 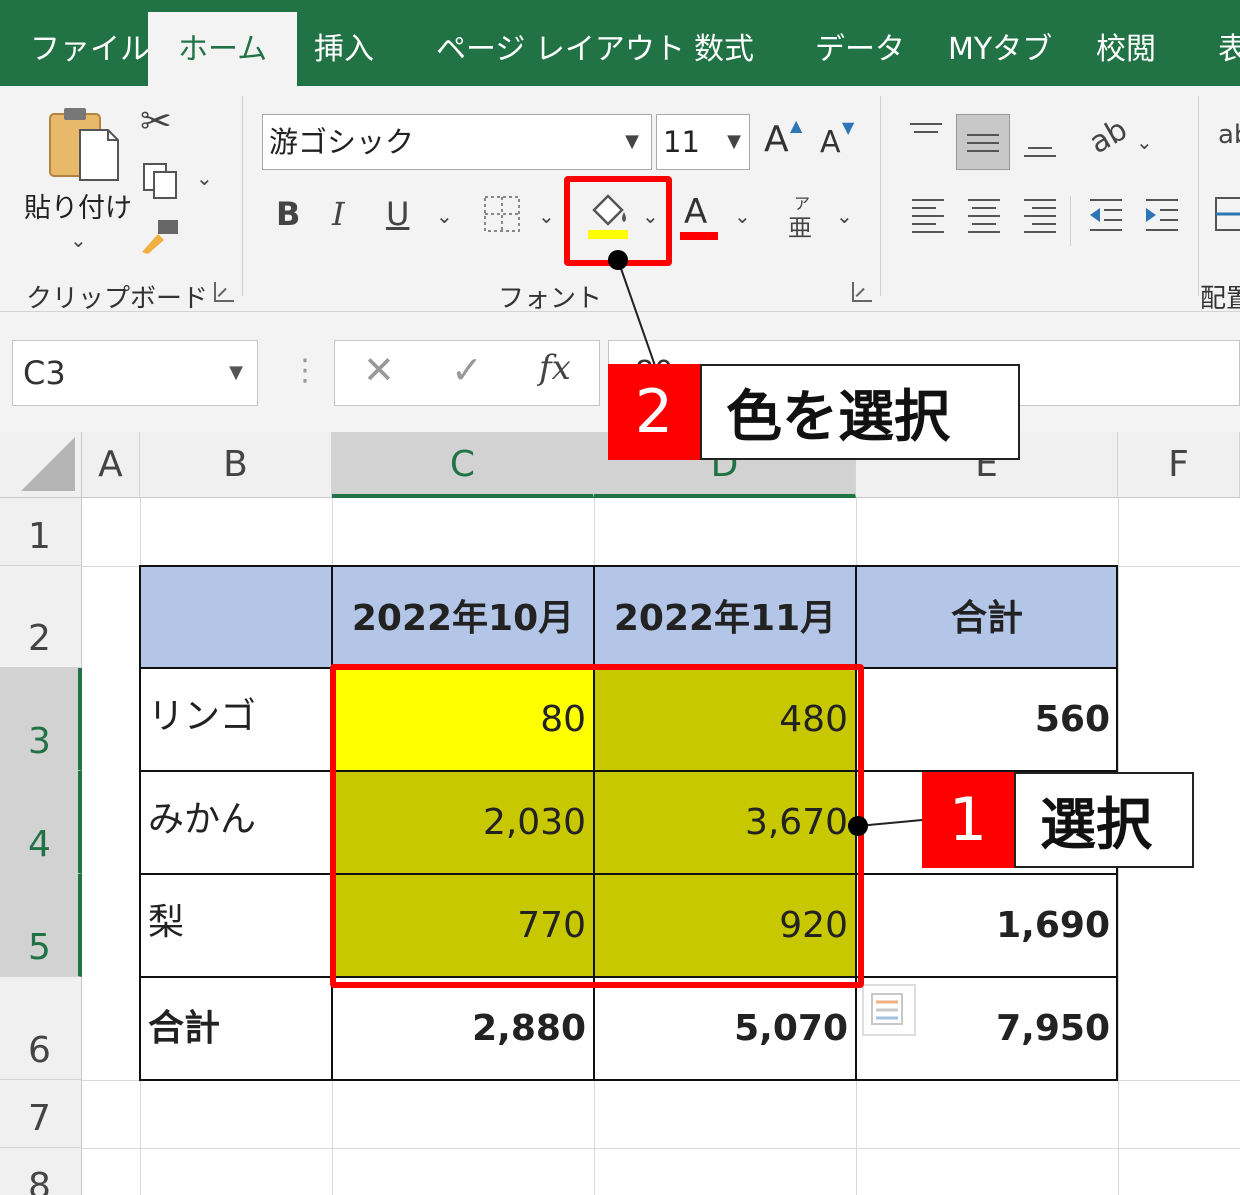 I want to click on formula-buttons: ✕ ✓ fx, so click(x=467, y=373).